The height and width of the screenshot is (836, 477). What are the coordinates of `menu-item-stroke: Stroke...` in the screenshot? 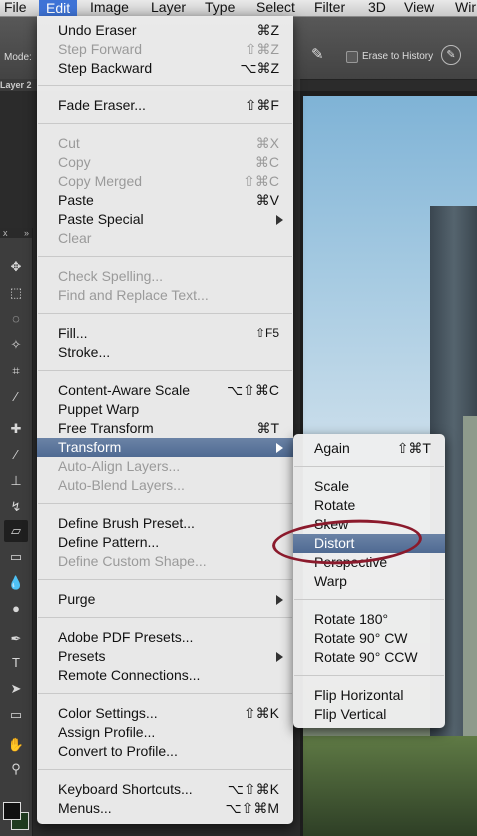 It's located at (165, 352).